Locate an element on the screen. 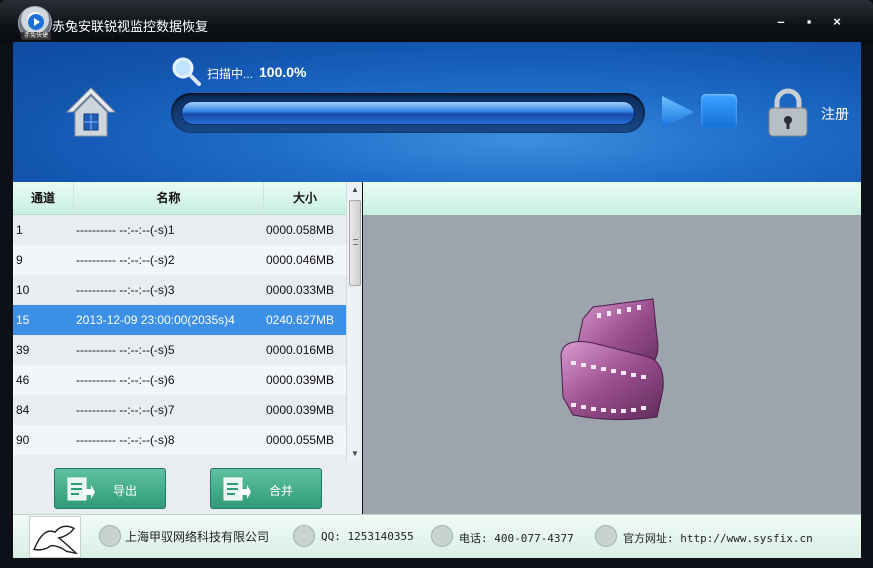 This screenshot has width=873, height=568. cell-name: ---------- --:--:--(-s)6 is located at coordinates (125, 380).